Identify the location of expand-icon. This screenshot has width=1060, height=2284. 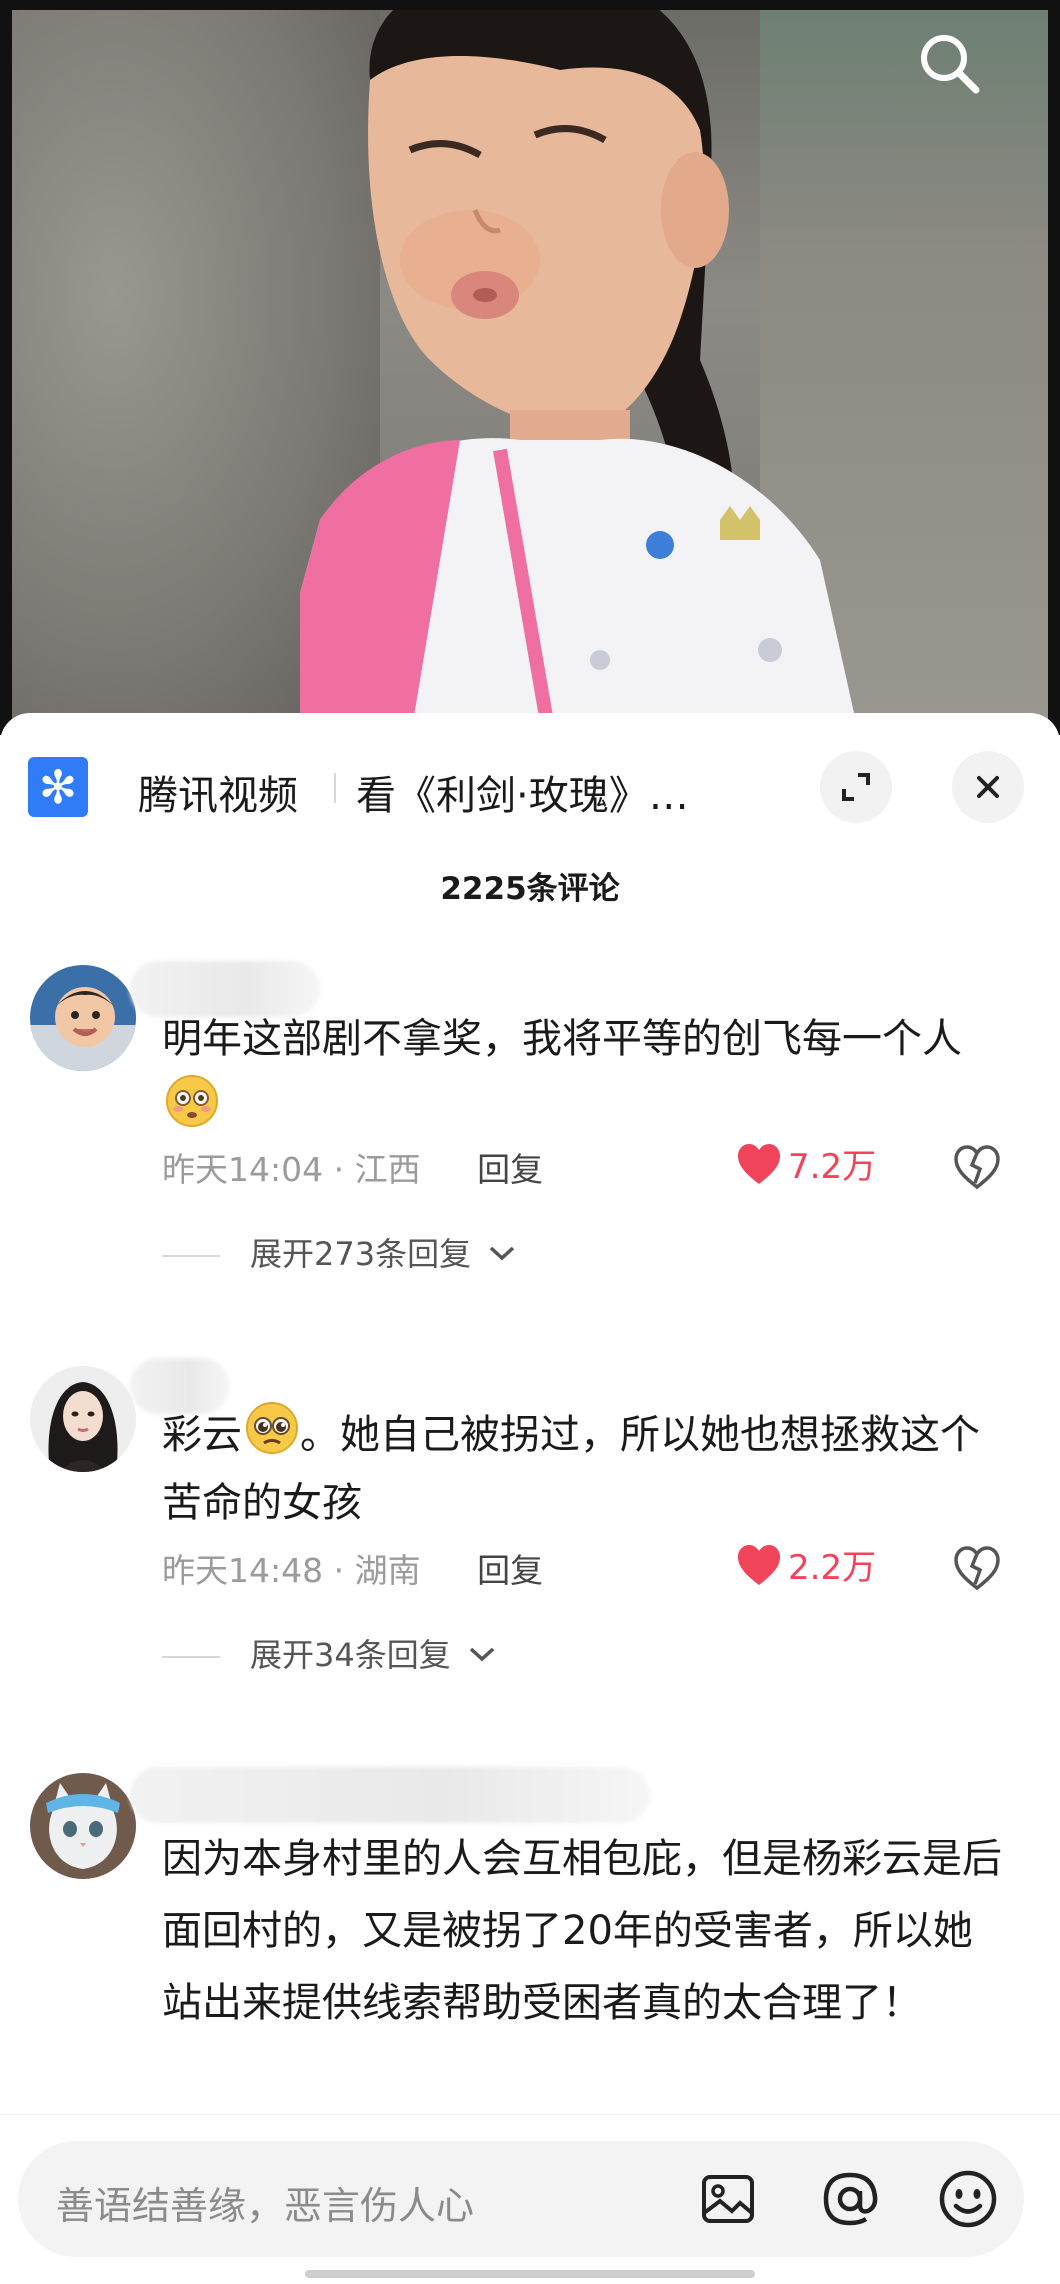
(856, 787).